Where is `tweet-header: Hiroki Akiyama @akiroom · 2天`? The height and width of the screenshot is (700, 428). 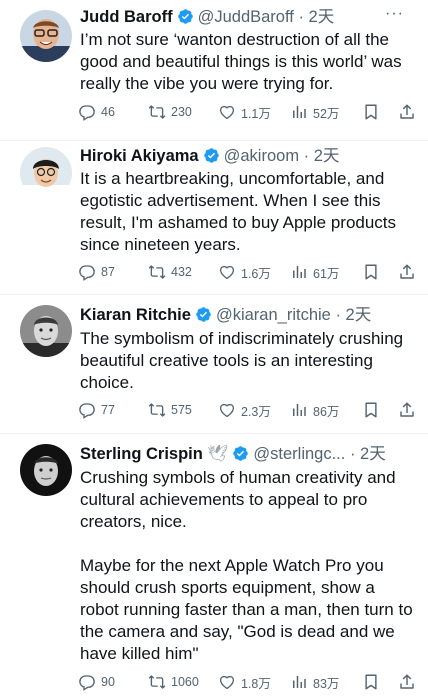 tweet-header: Hiroki Akiyama @akiroom · 2天 is located at coordinates (249, 156).